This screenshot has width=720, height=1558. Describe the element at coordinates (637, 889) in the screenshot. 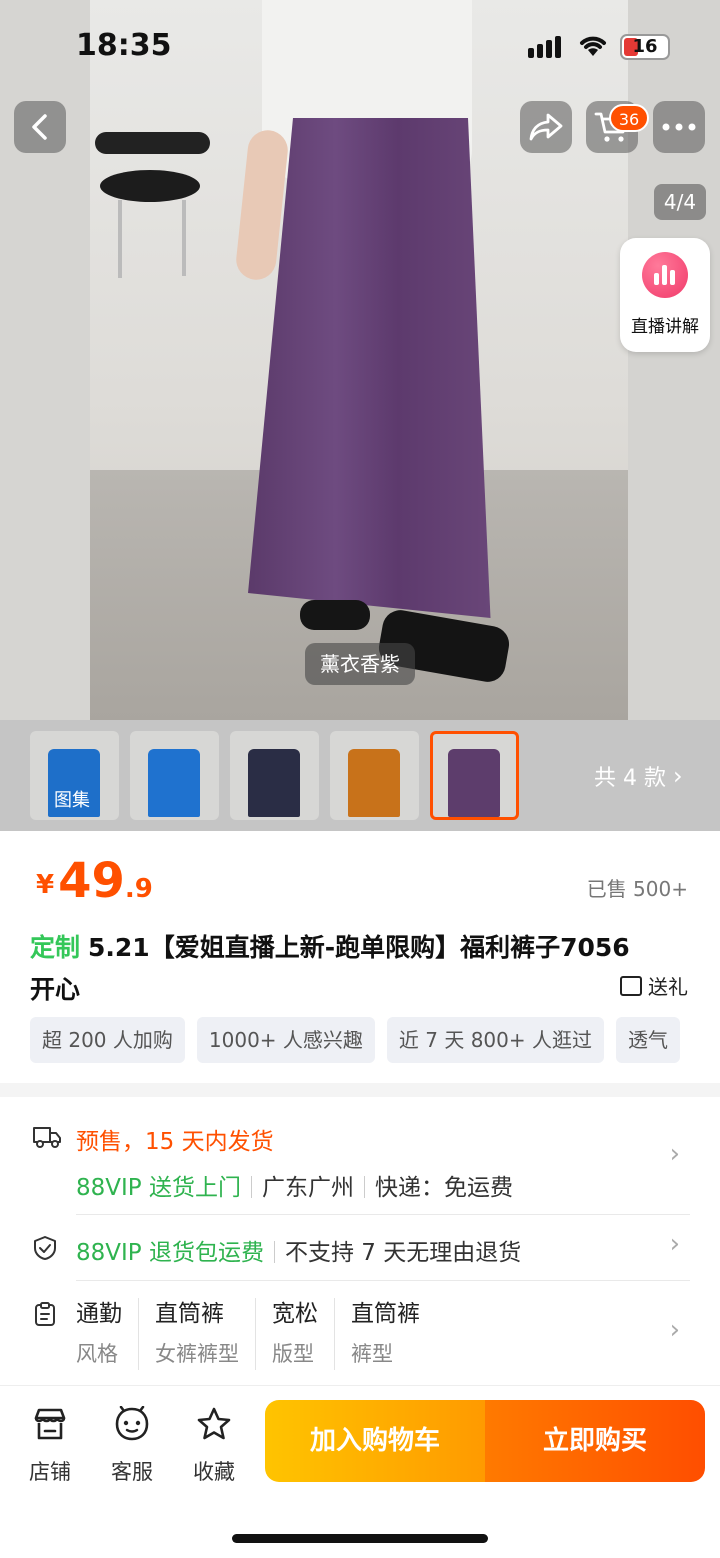

I see `sold-count: 已售 500+` at that location.